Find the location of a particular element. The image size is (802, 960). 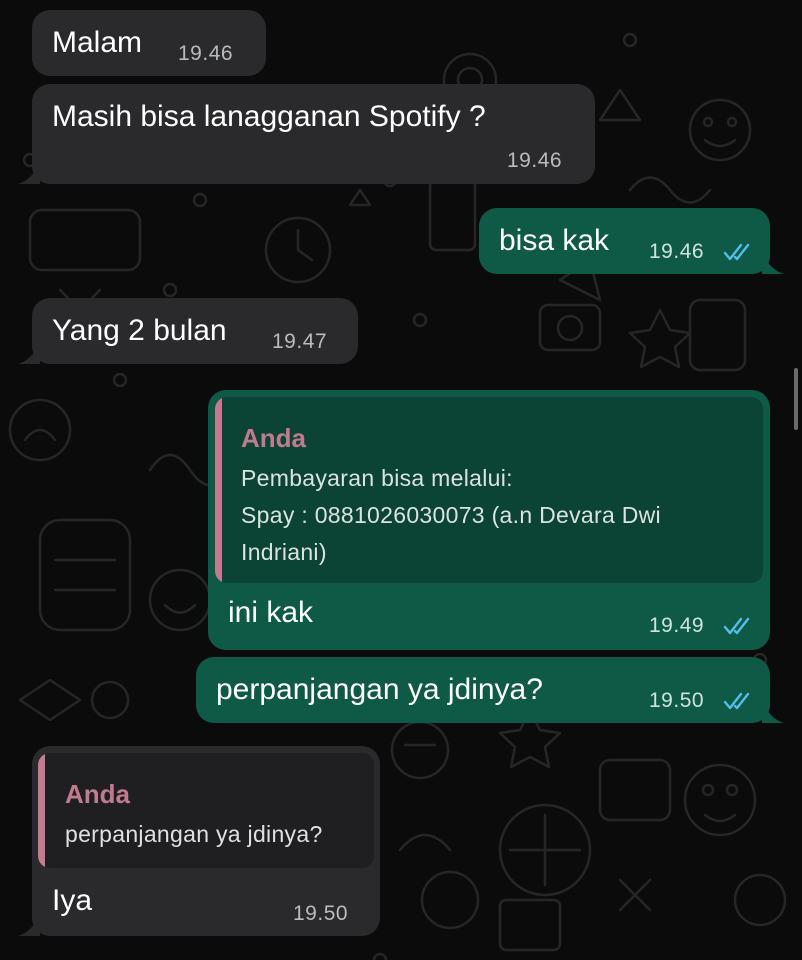

quoted-message: Anda perpanjangan ya jdinya? is located at coordinates (206, 810).